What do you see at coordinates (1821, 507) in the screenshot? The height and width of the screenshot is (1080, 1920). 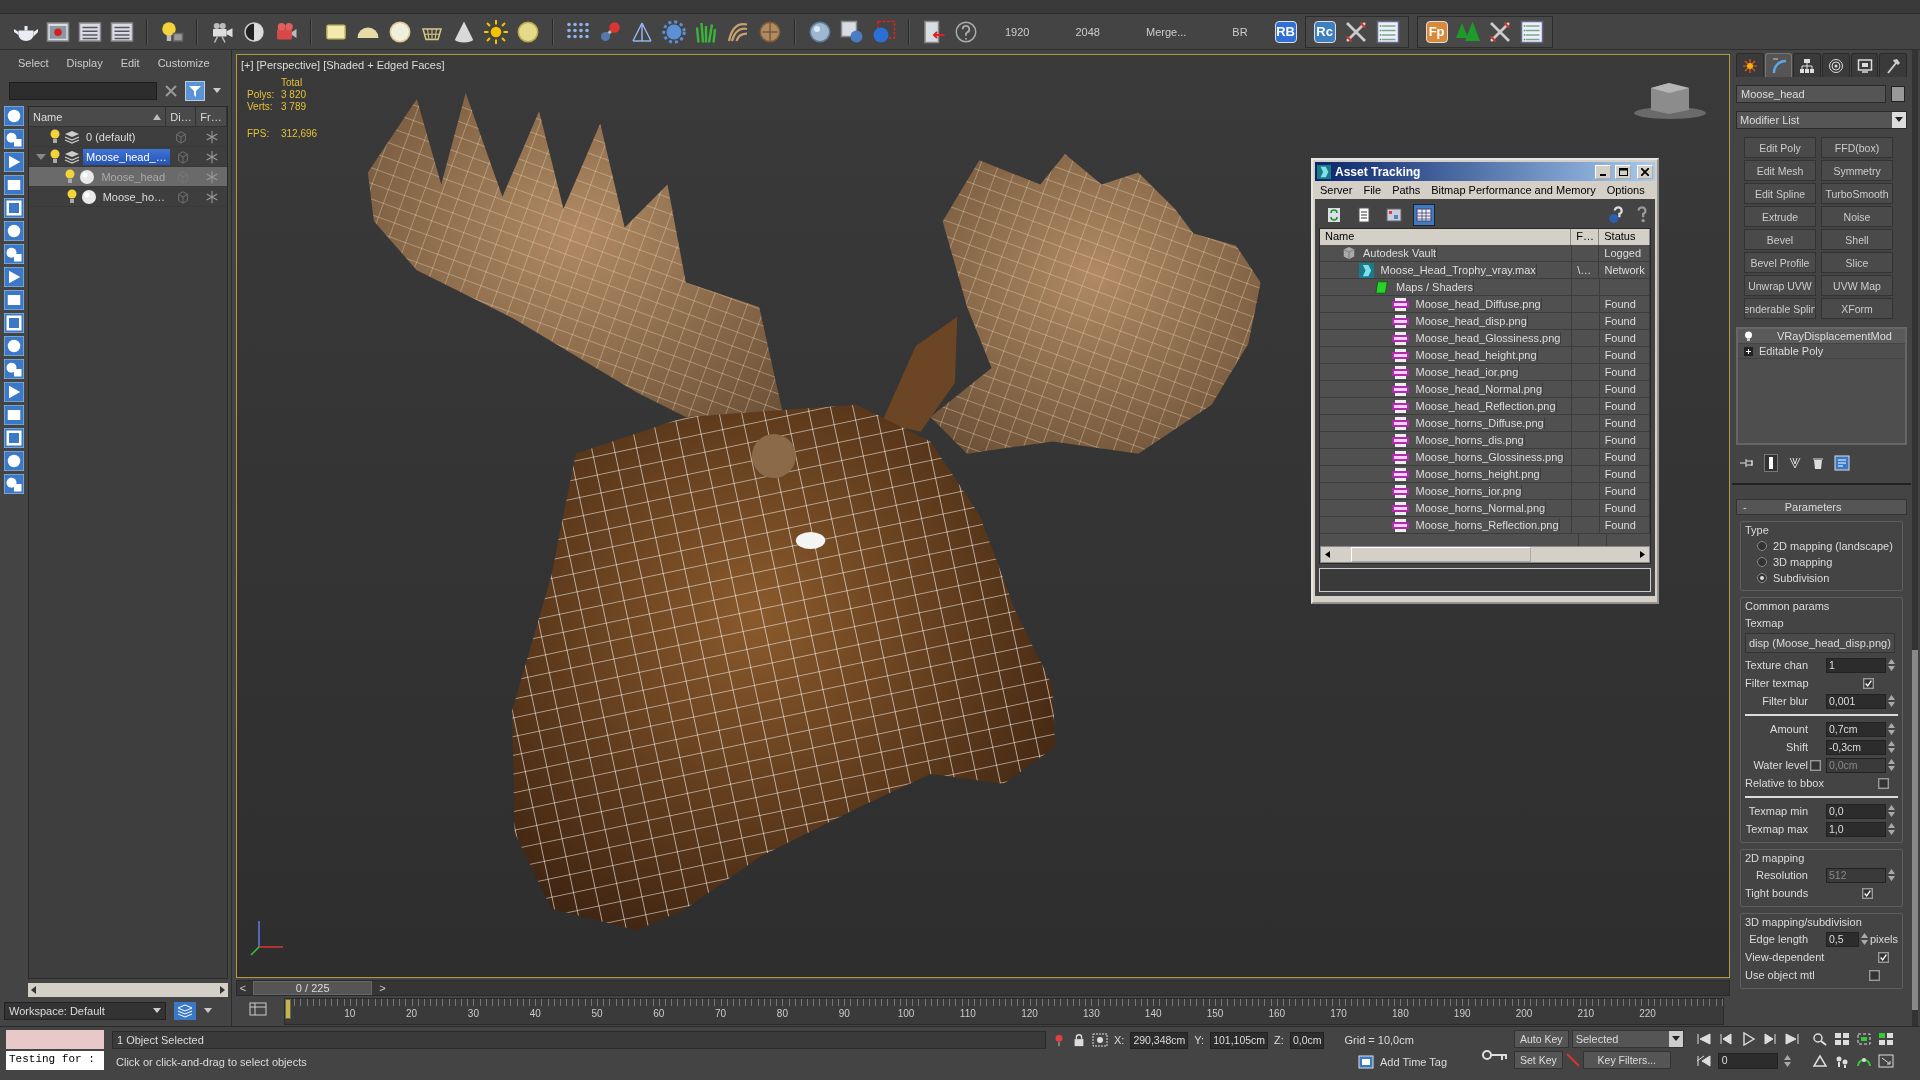 I see `rollout-header: - Parameters` at bounding box center [1821, 507].